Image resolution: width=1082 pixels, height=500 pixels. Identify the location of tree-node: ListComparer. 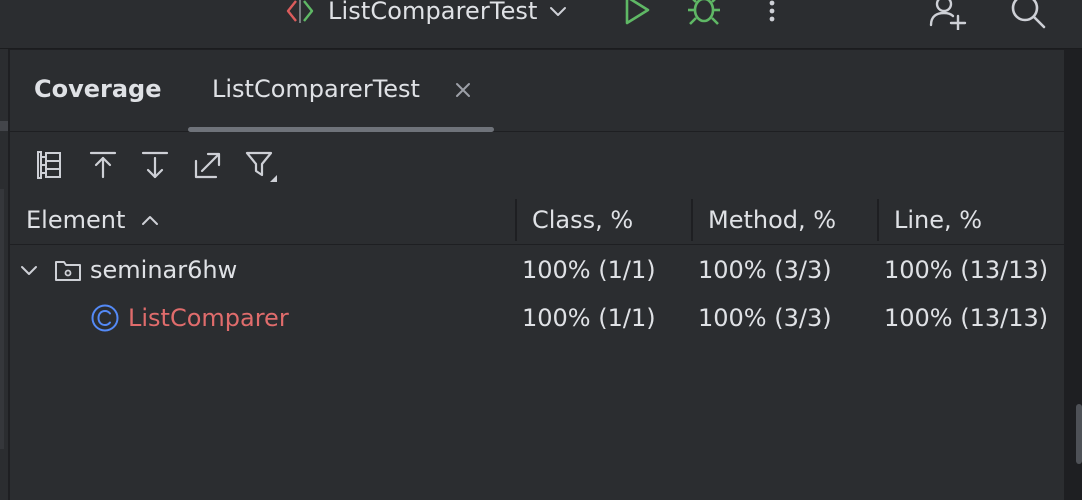
(189, 318).